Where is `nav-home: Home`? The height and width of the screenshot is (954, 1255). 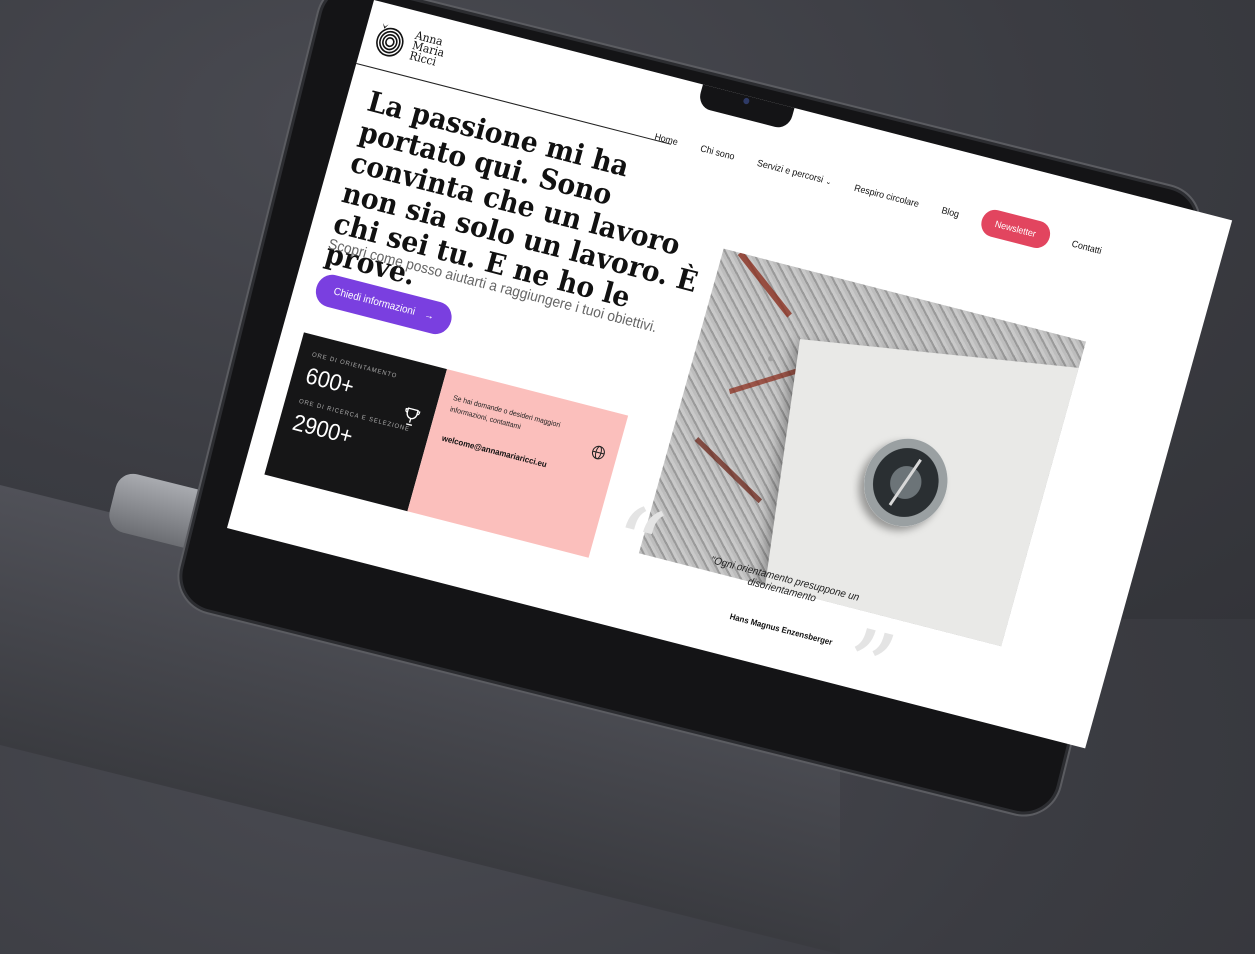 nav-home: Home is located at coordinates (666, 139).